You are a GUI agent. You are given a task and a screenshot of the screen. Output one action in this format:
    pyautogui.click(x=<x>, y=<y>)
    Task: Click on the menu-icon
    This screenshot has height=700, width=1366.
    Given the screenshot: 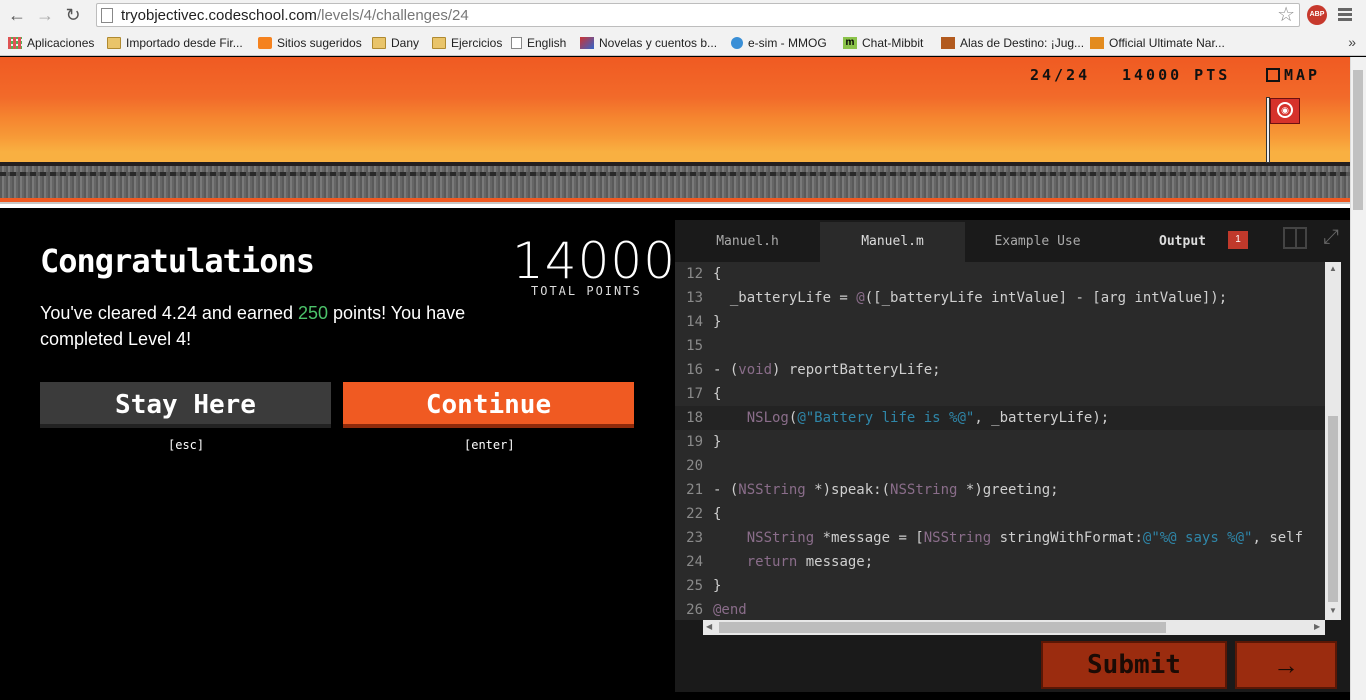 What is the action you would take?
    pyautogui.click(x=1345, y=15)
    